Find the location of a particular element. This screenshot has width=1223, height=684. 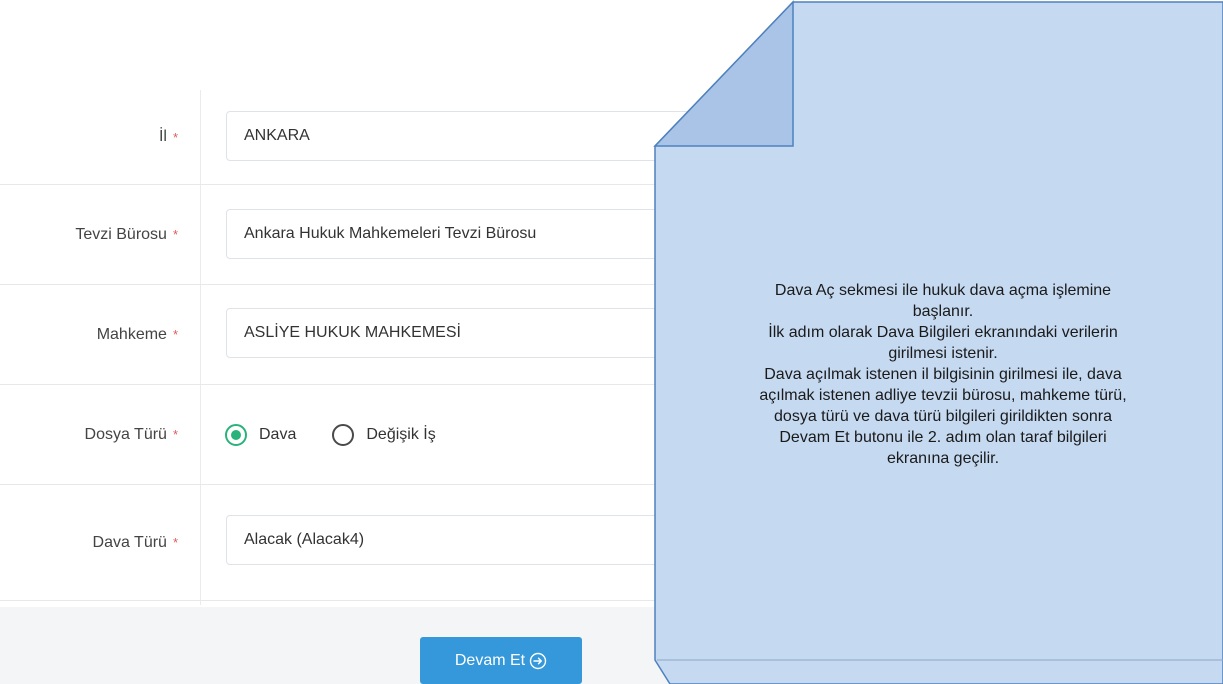

form-footer is located at coordinates (611, 645).